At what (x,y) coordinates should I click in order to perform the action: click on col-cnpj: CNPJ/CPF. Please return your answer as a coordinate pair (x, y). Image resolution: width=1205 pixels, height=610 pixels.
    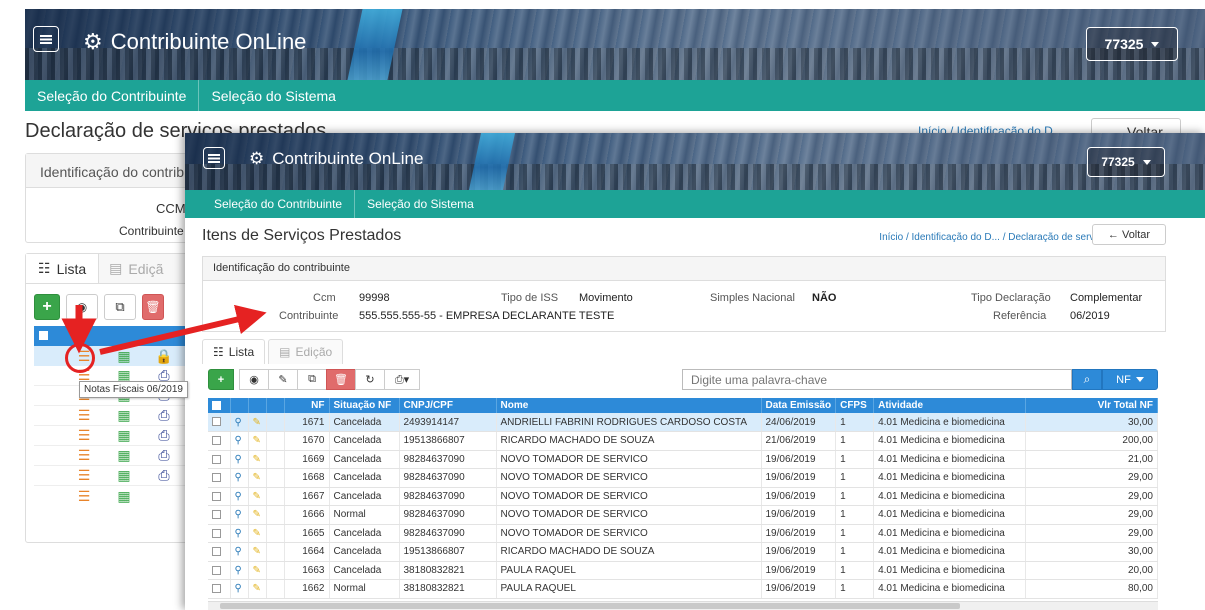
    Looking at the image, I should click on (448, 405).